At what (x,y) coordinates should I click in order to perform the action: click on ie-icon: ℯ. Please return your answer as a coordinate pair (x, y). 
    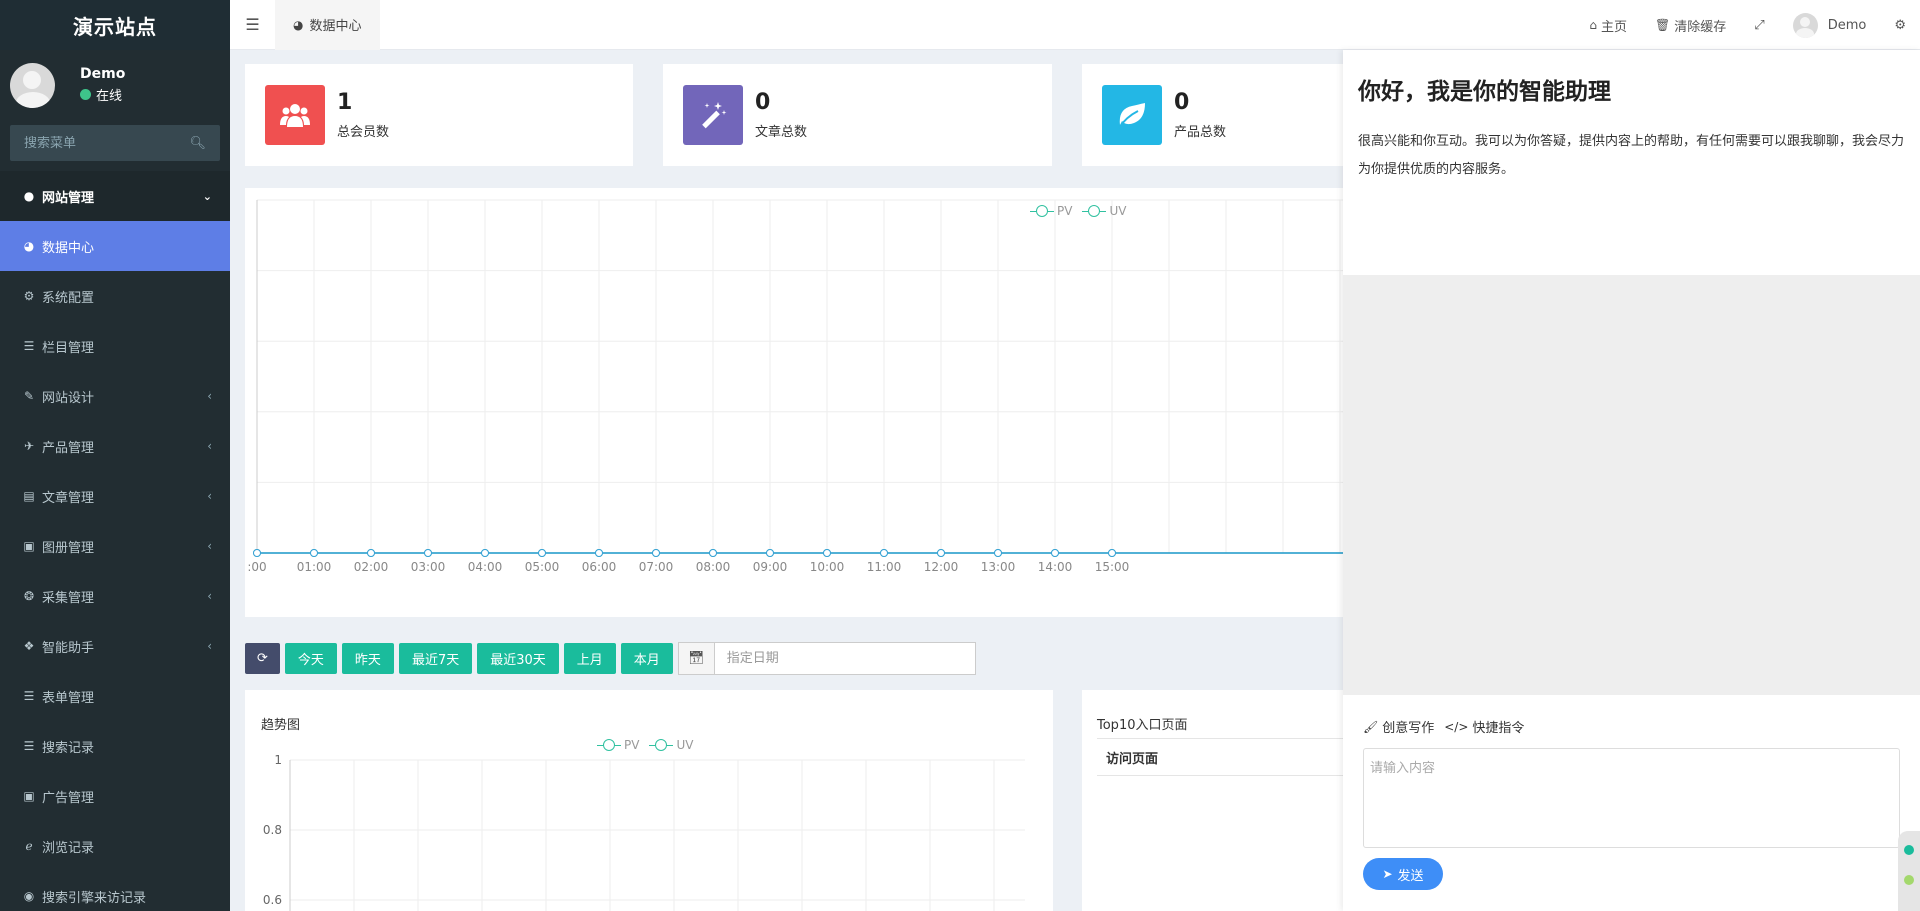
    Looking at the image, I should click on (29, 846).